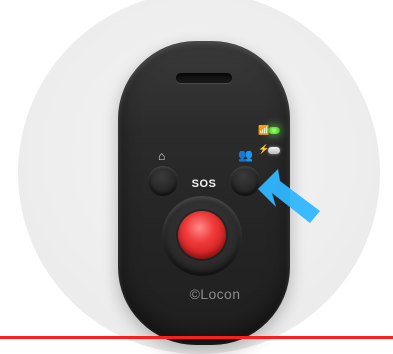 This screenshot has height=354, width=393. What do you see at coordinates (274, 150) in the screenshot?
I see `status-led-white` at bounding box center [274, 150].